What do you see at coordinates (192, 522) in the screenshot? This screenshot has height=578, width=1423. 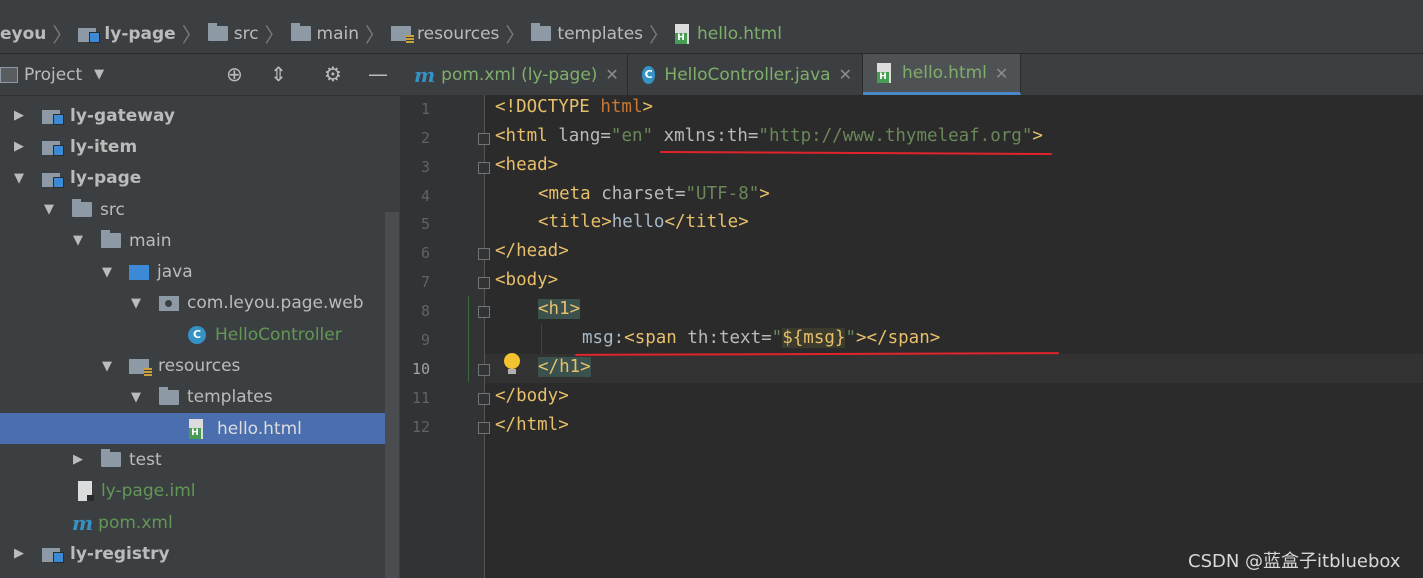 I see `tree-item-pom-xml: m pom.xml` at bounding box center [192, 522].